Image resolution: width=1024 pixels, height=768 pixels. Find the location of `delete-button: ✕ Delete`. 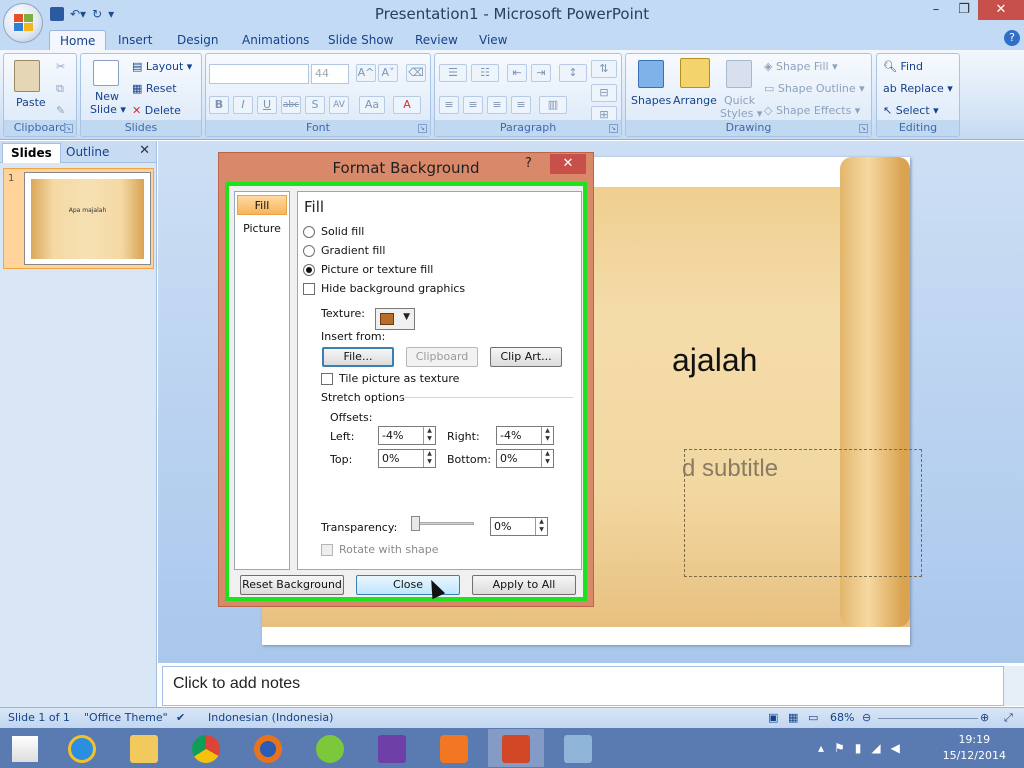

delete-button: ✕ Delete is located at coordinates (156, 110).